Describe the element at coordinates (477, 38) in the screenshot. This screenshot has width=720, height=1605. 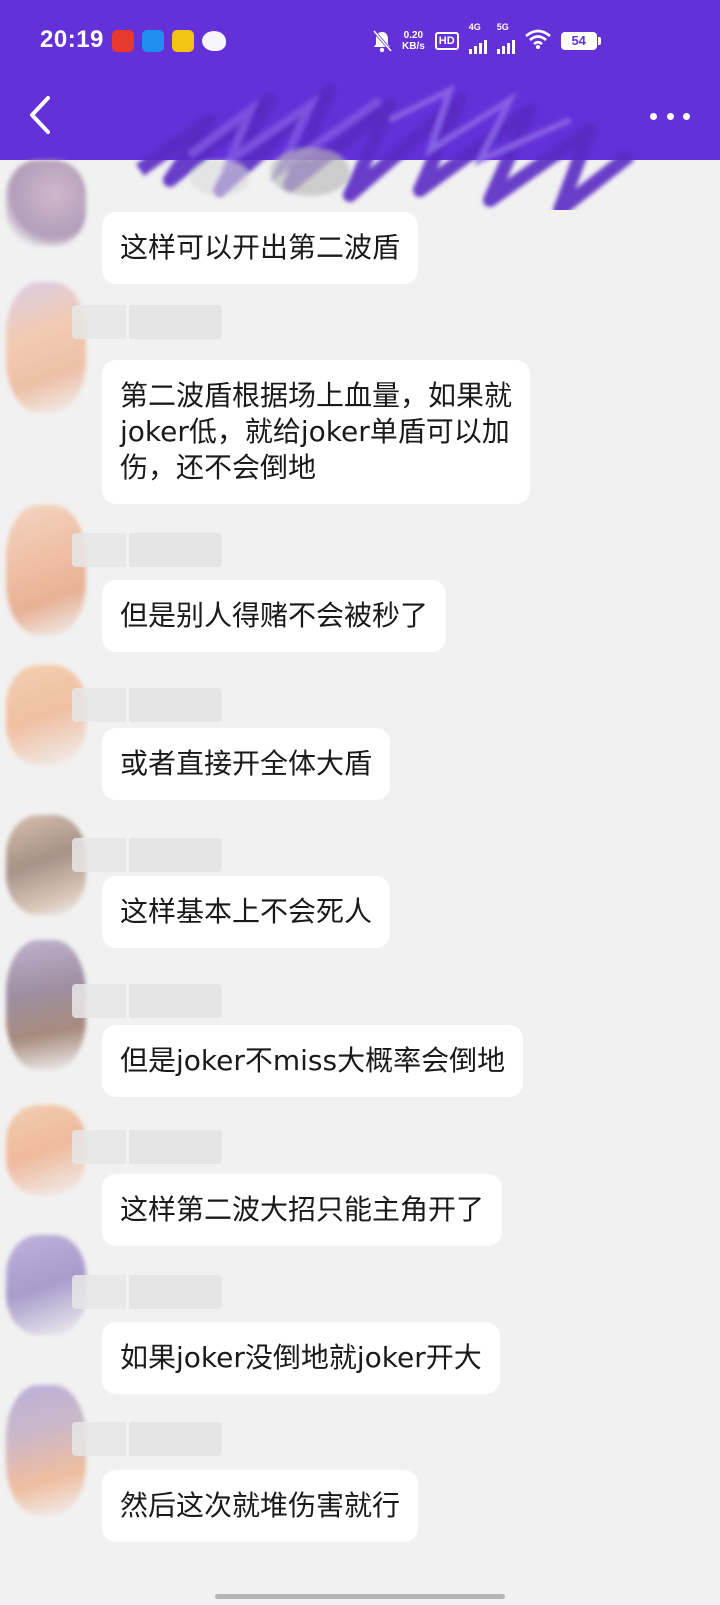
I see `signal-4g-icon: 4G` at that location.